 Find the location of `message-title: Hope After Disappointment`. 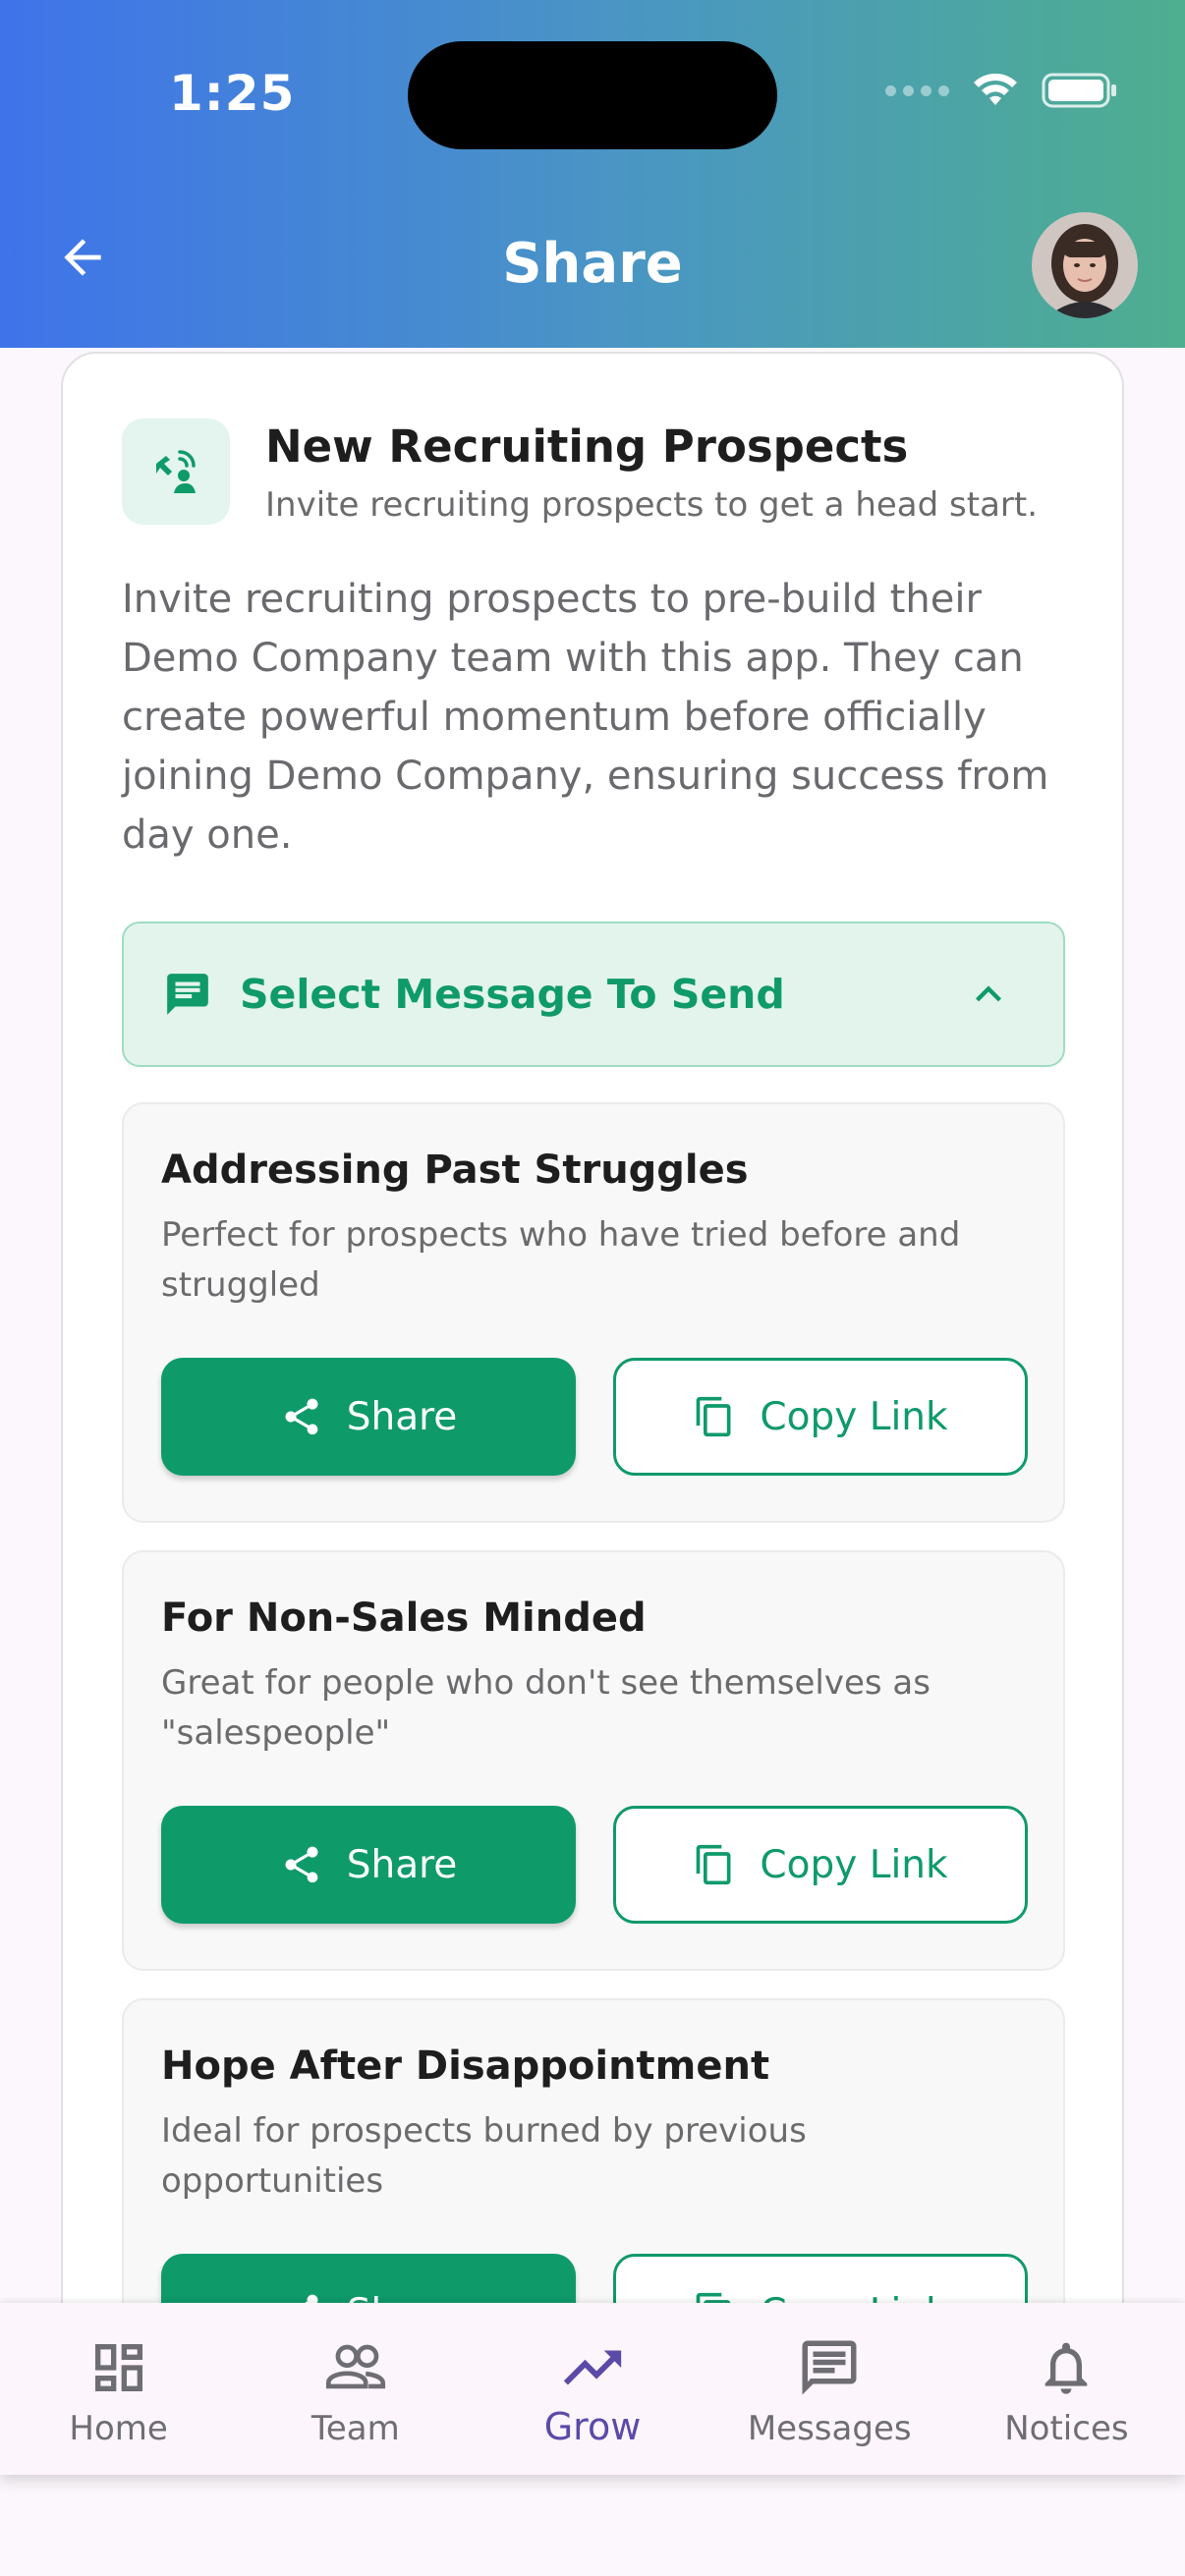

message-title: Hope After Disappointment is located at coordinates (466, 2066).